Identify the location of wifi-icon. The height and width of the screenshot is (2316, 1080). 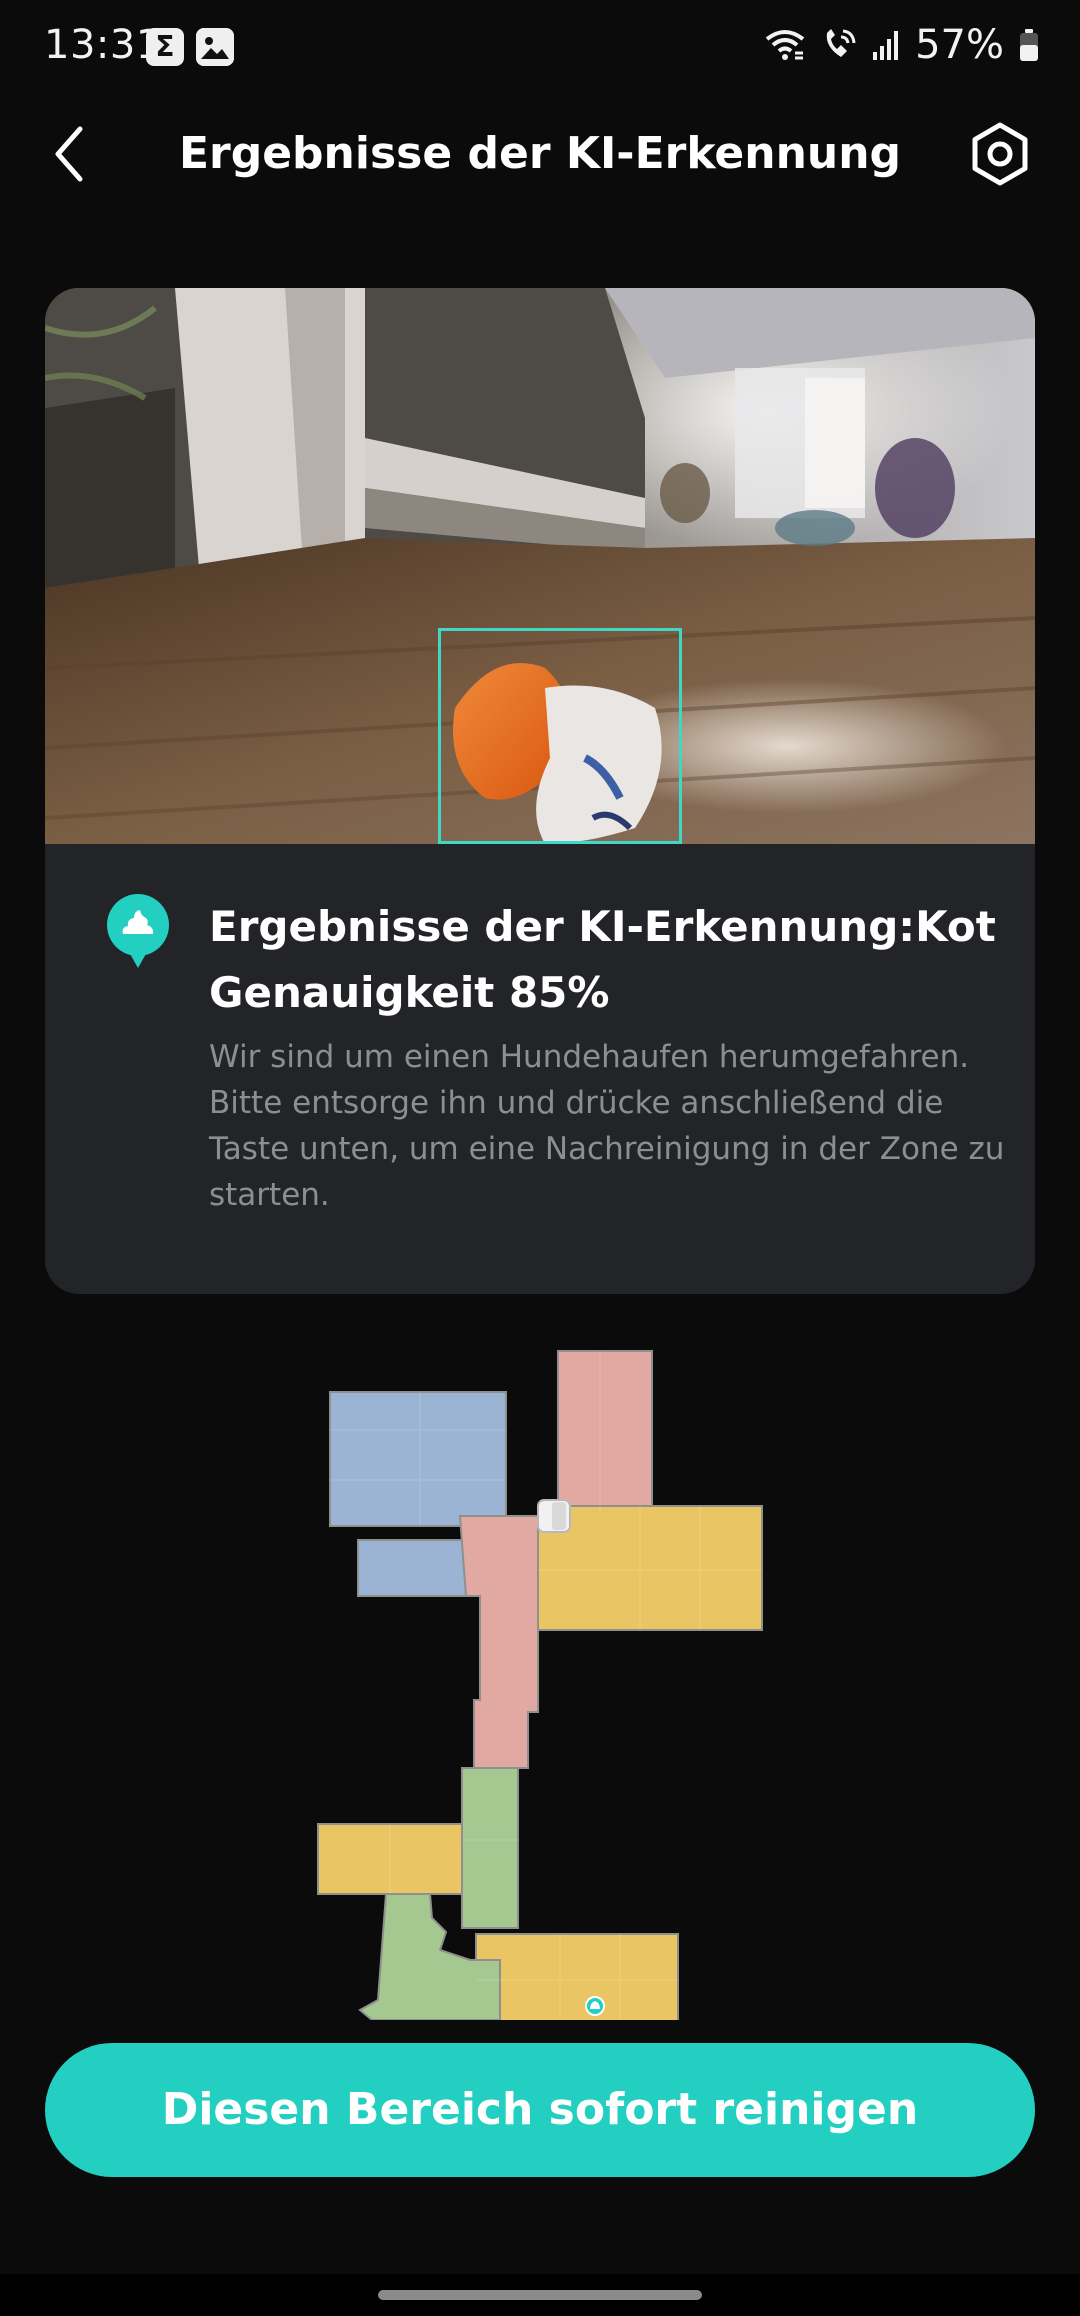
(785, 45).